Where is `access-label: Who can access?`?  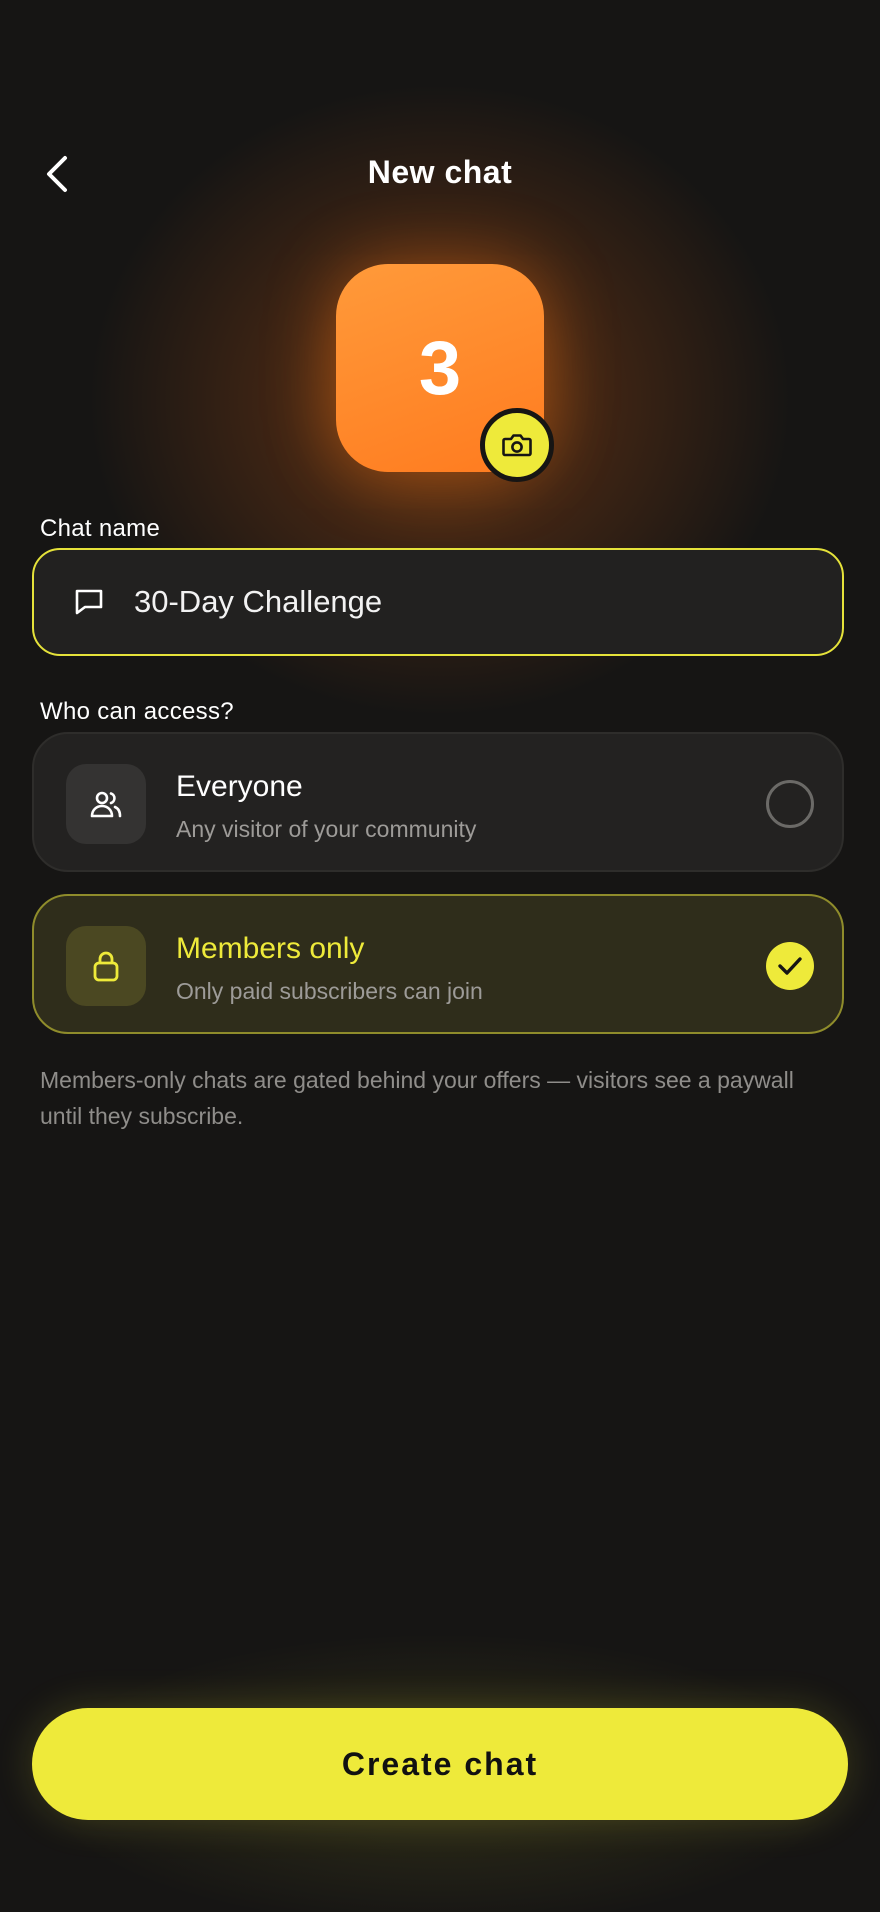
access-label: Who can access? is located at coordinates (137, 711).